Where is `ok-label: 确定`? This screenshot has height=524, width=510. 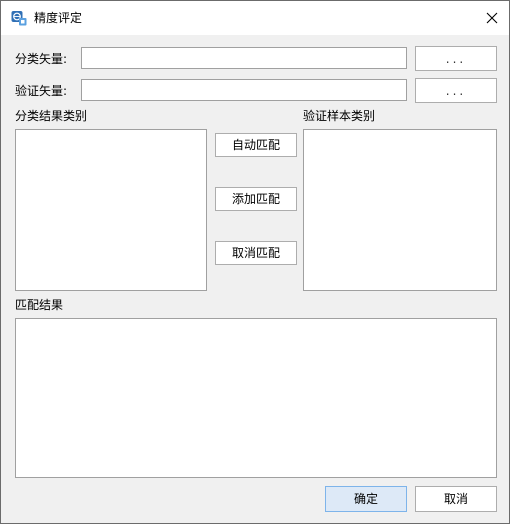
ok-label: 确定 is located at coordinates (365, 499).